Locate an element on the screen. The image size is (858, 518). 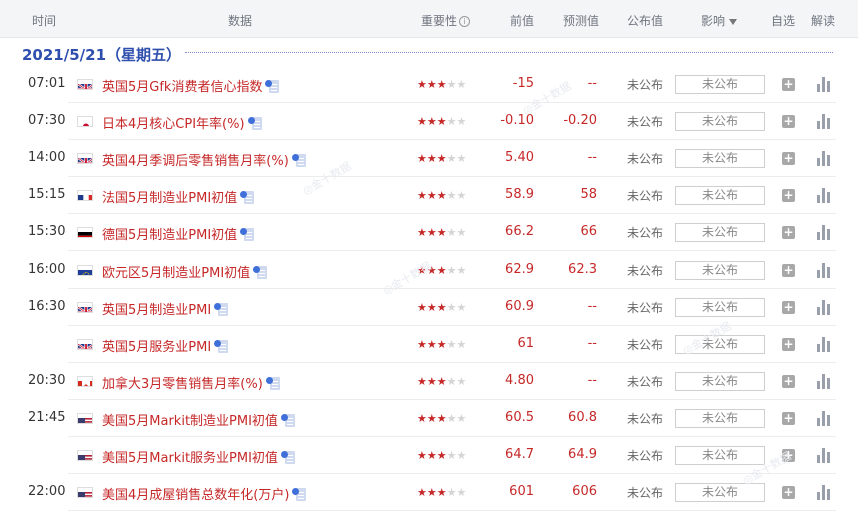
date-heading: 2021/5/21（星期五） is located at coordinates (102, 55).